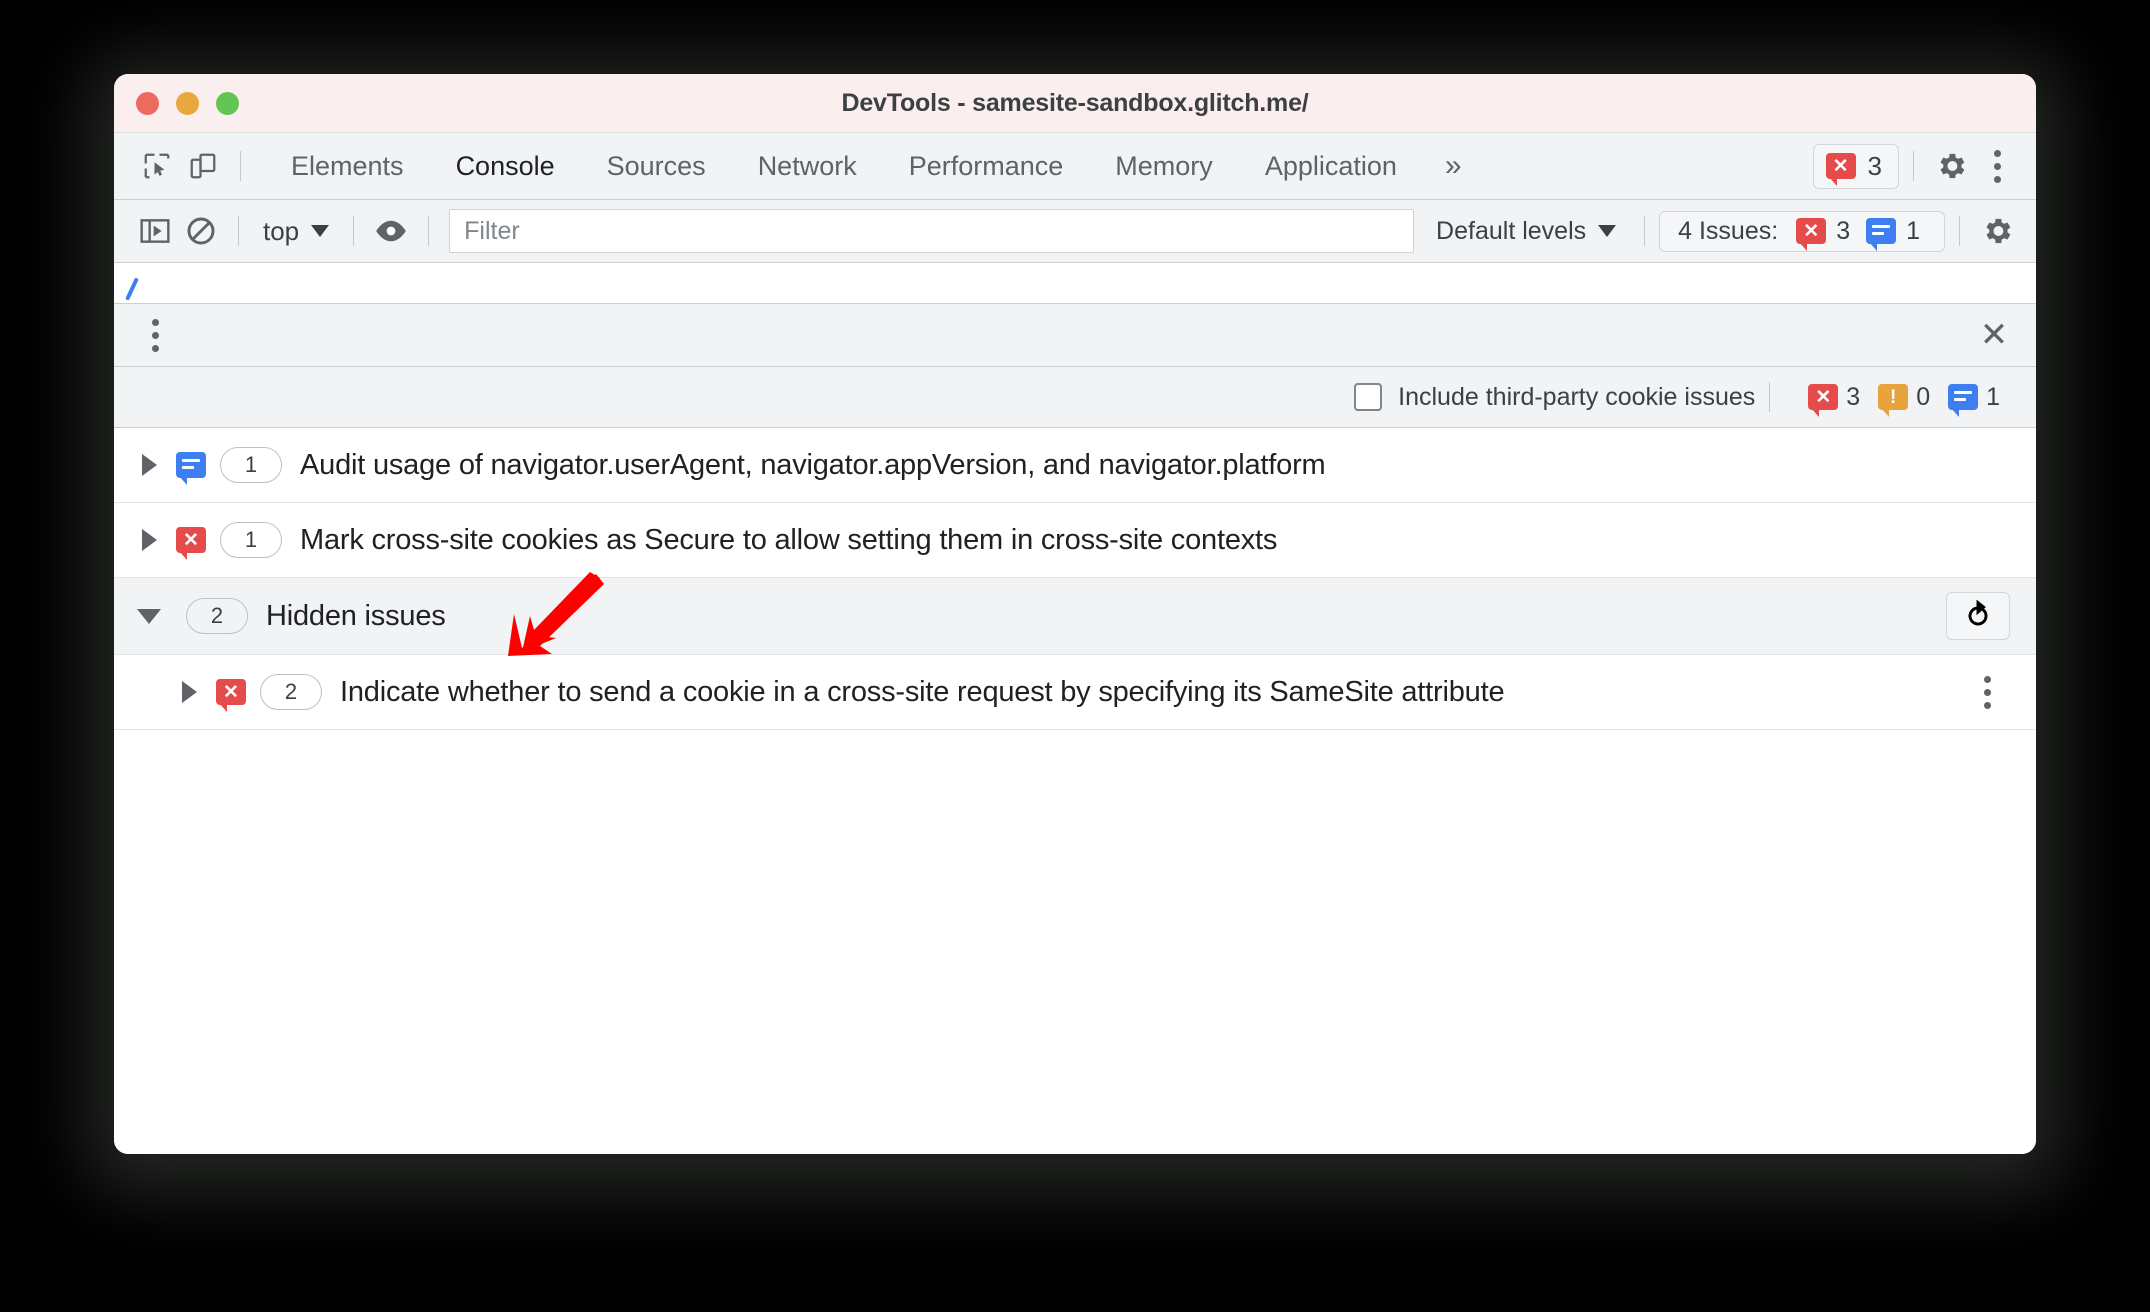 This screenshot has width=2150, height=1312. Describe the element at coordinates (932, 231) in the screenshot. I see `search-input: Filter` at that location.